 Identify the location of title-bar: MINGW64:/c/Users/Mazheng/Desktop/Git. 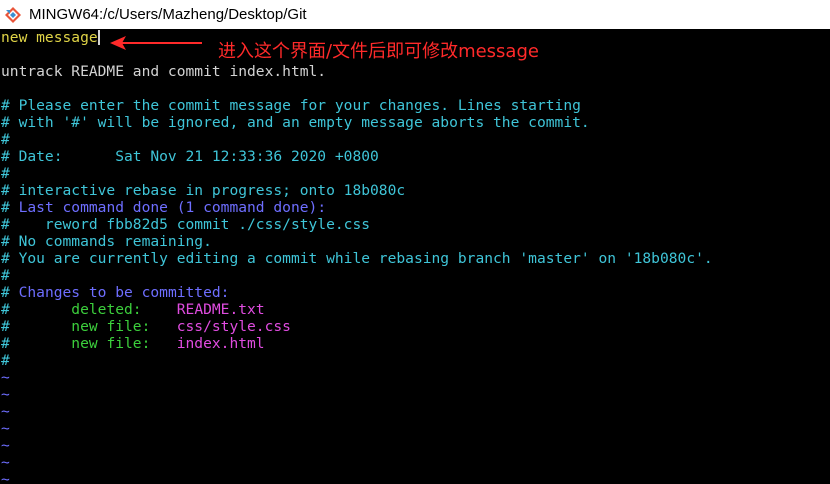
(415, 15).